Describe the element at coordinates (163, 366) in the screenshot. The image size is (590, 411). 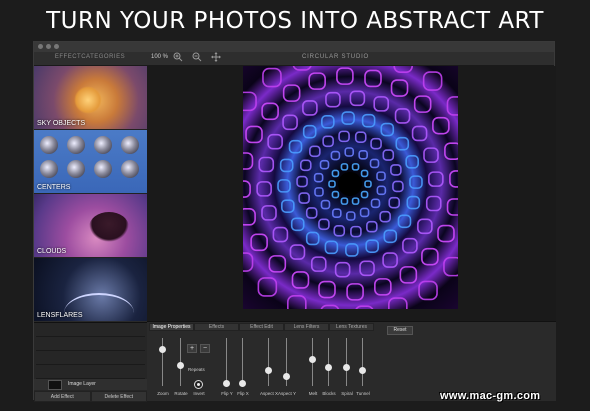
I see `slider-zoom: Zoom` at that location.